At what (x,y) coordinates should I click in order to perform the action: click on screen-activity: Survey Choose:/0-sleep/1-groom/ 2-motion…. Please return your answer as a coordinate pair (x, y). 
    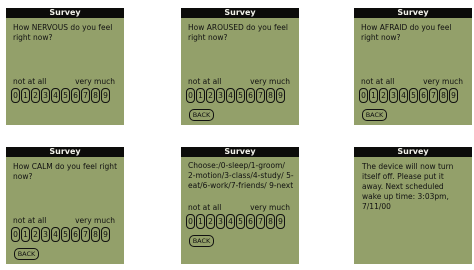
    Looking at the image, I should click on (240, 205).